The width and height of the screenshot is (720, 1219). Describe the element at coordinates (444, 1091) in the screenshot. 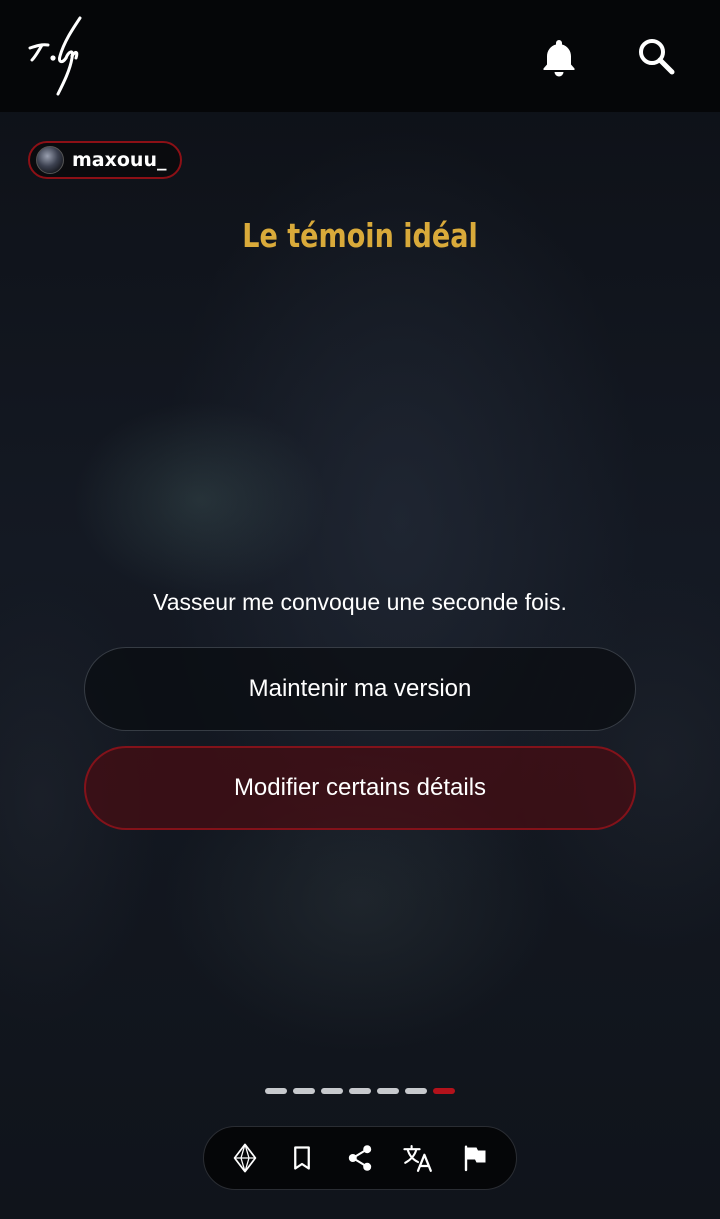

I see `progress-step-current` at that location.